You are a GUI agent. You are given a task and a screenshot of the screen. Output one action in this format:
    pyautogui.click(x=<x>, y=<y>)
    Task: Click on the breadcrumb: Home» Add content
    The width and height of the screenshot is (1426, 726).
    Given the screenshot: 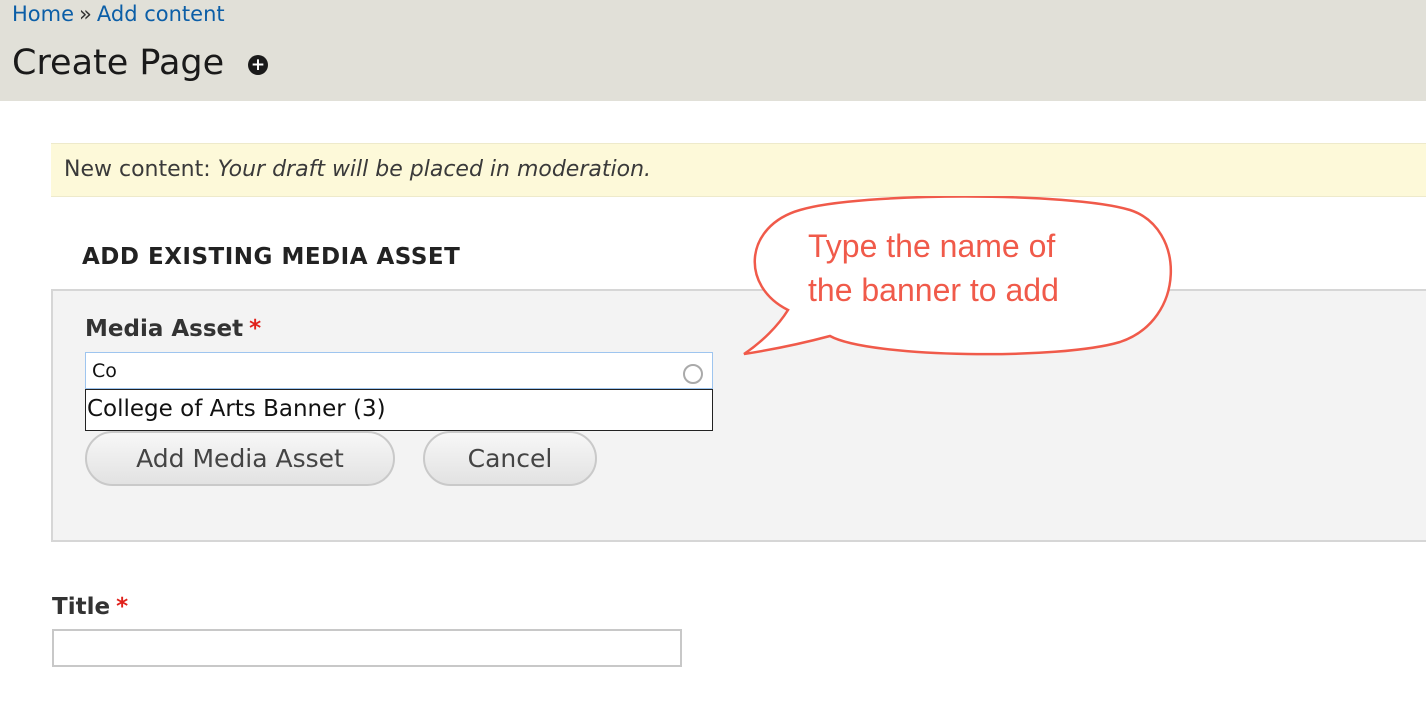 What is the action you would take?
    pyautogui.click(x=118, y=14)
    